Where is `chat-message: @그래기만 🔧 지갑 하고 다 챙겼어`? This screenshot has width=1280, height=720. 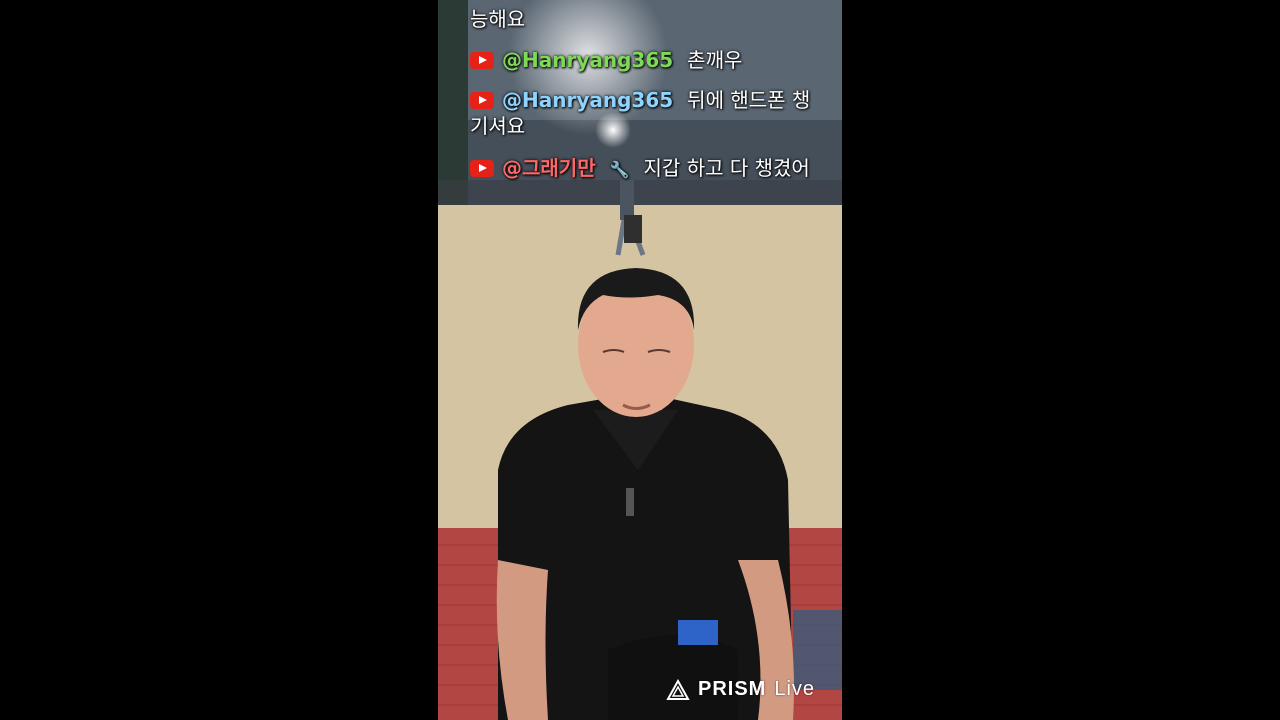 chat-message: @그래기만 🔧 지갑 하고 다 챙겼어 is located at coordinates (645, 169).